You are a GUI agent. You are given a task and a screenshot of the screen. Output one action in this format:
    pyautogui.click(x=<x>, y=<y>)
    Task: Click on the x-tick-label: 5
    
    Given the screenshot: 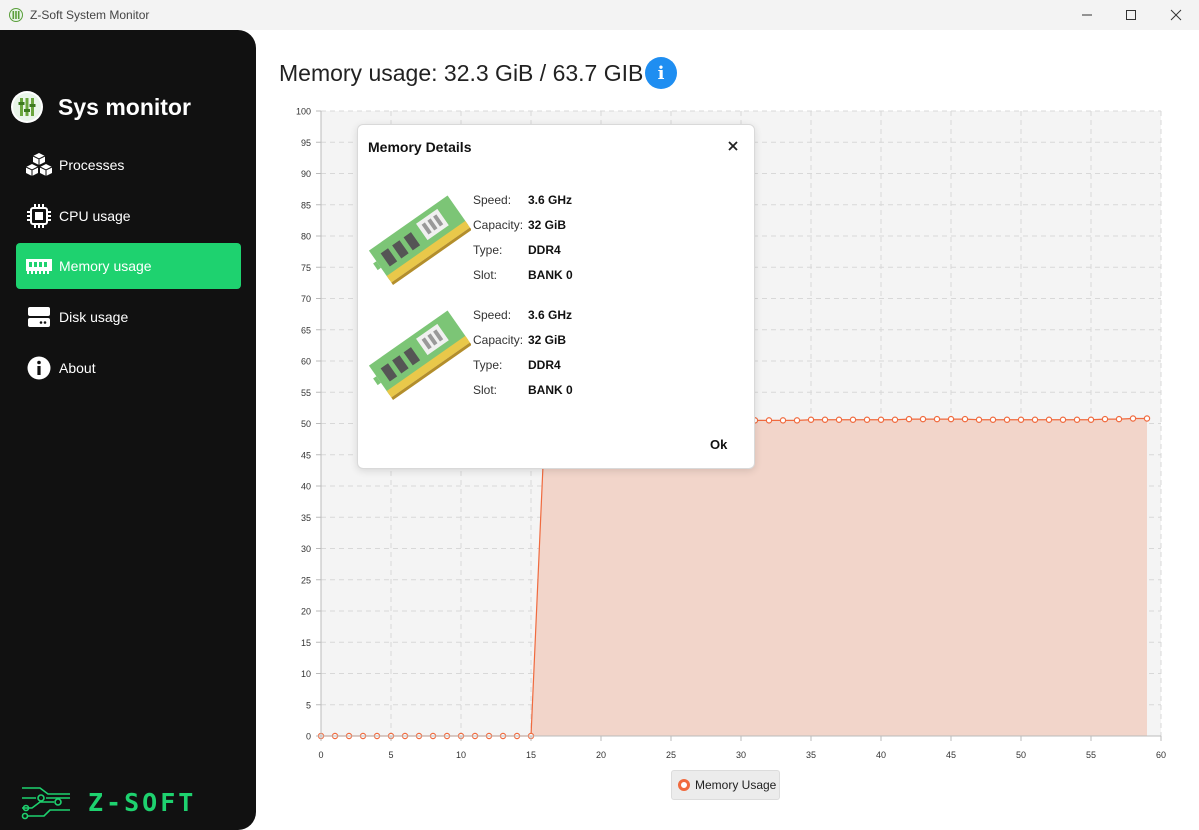 What is the action you would take?
    pyautogui.click(x=390, y=755)
    